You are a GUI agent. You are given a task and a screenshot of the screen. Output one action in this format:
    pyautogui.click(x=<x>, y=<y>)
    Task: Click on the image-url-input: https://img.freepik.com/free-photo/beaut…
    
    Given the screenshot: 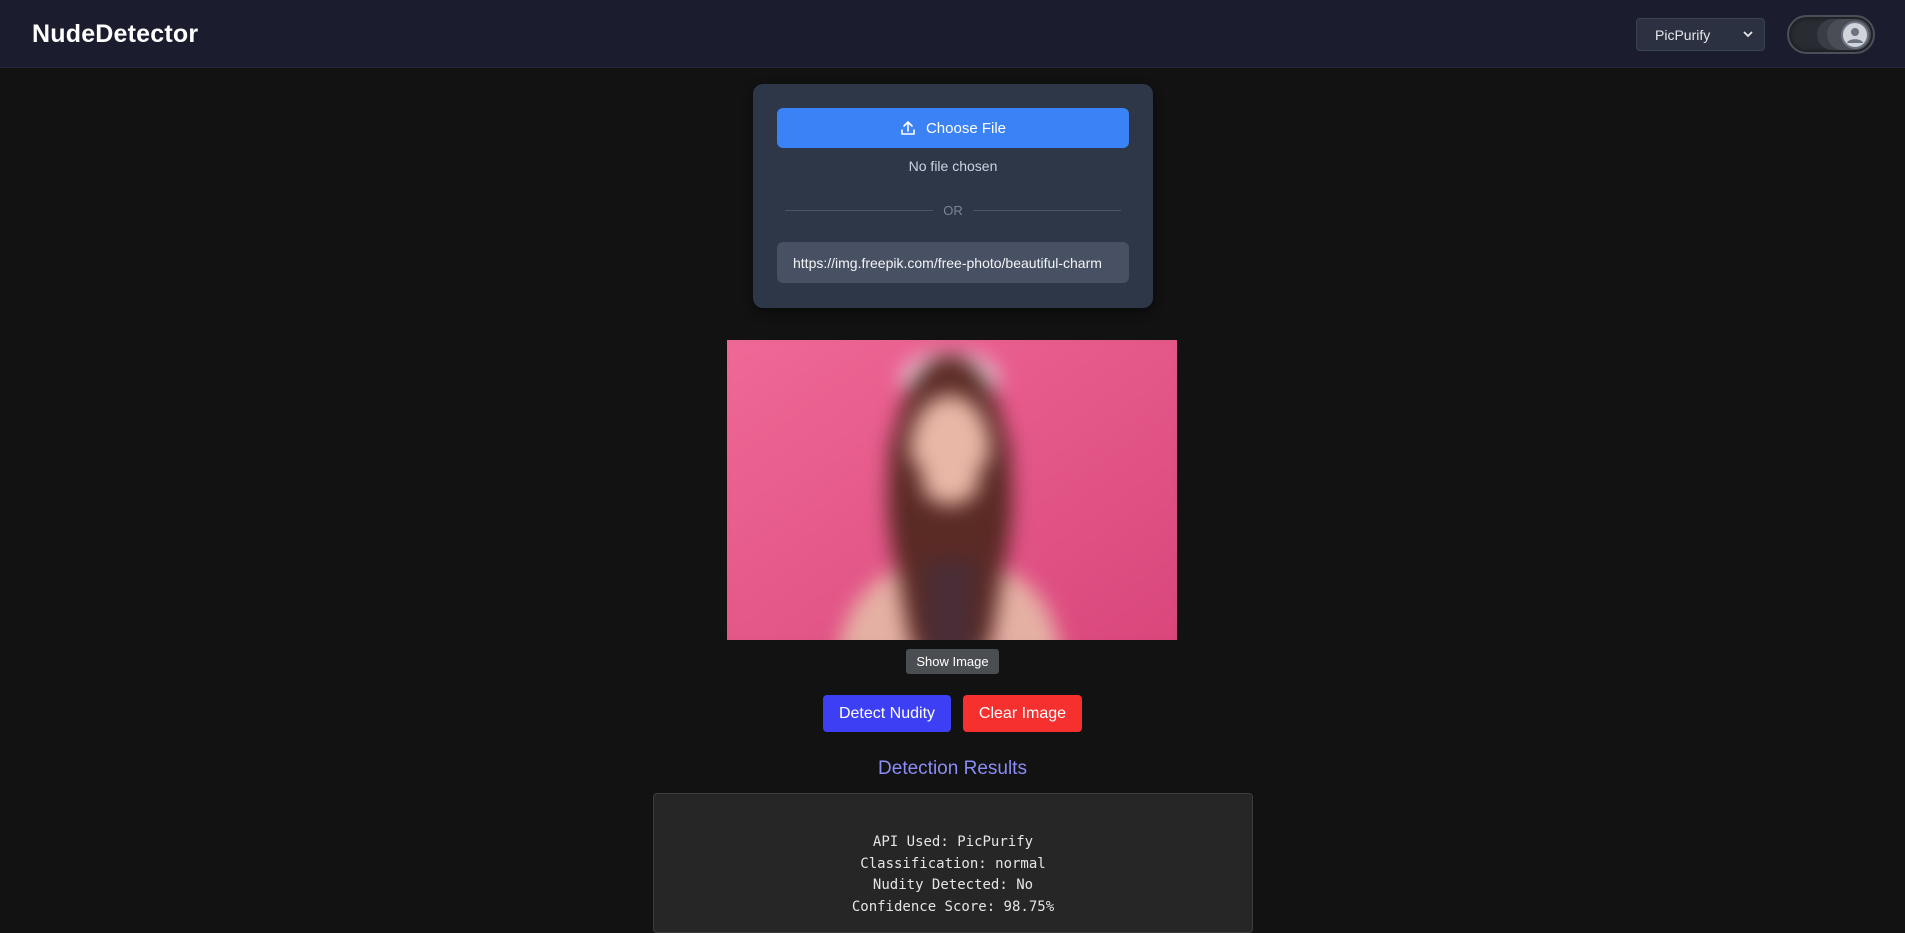 What is the action you would take?
    pyautogui.click(x=953, y=262)
    